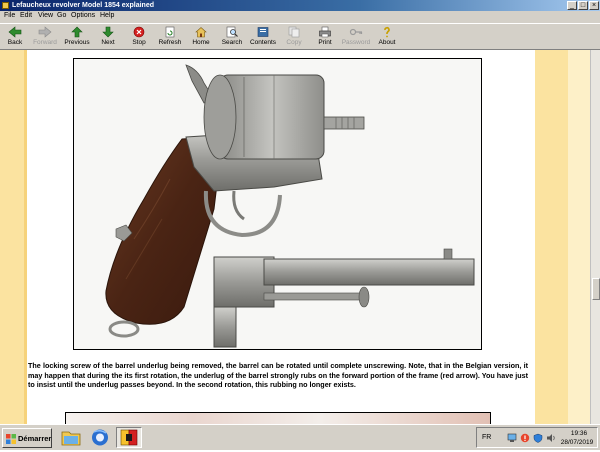  What do you see at coordinates (596, 289) in the screenshot?
I see `scrollbar-thumb` at bounding box center [596, 289].